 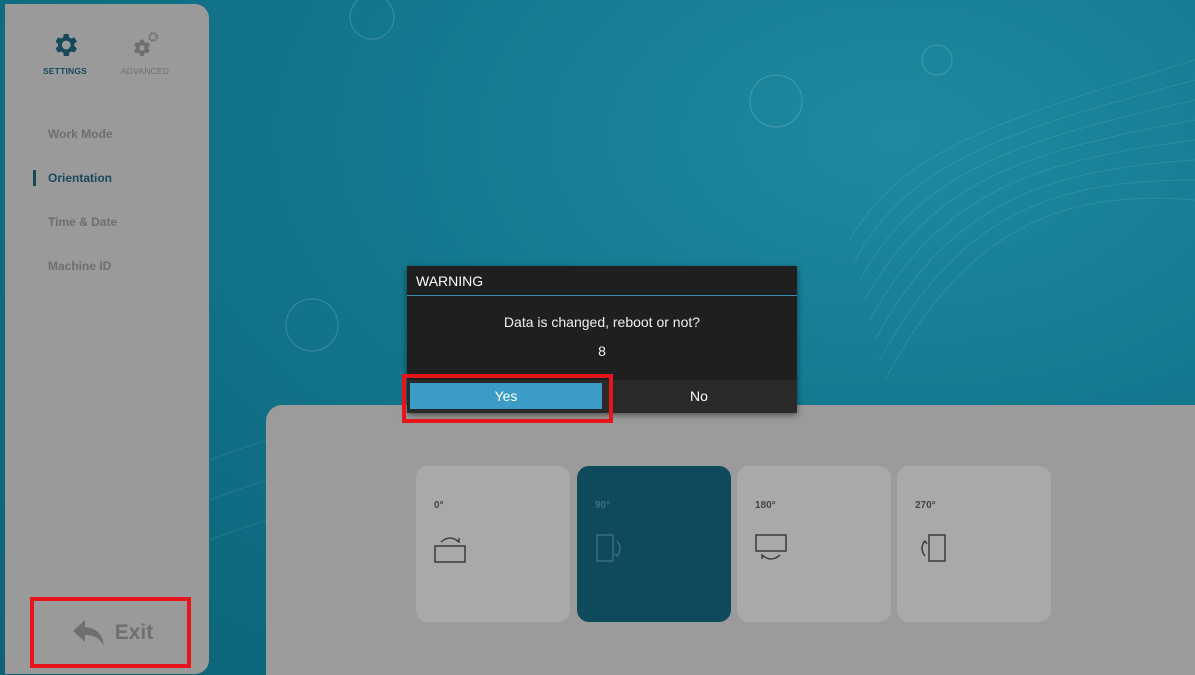 I want to click on rotate-180-icon, so click(x=771, y=547).